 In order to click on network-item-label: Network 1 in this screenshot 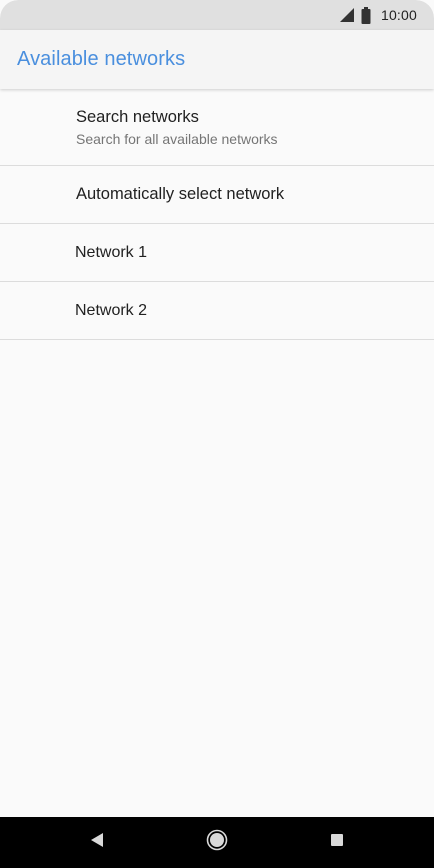, I will do `click(111, 252)`.